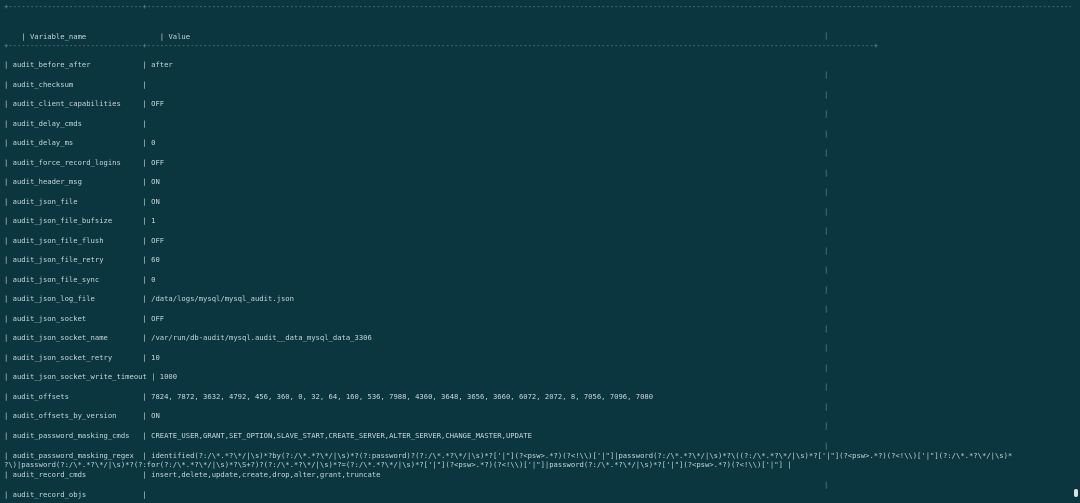 Image resolution: width=1080 pixels, height=503 pixels. I want to click on row-text: | audit_json_socket_write_timeout | 1000, so click(91, 376).